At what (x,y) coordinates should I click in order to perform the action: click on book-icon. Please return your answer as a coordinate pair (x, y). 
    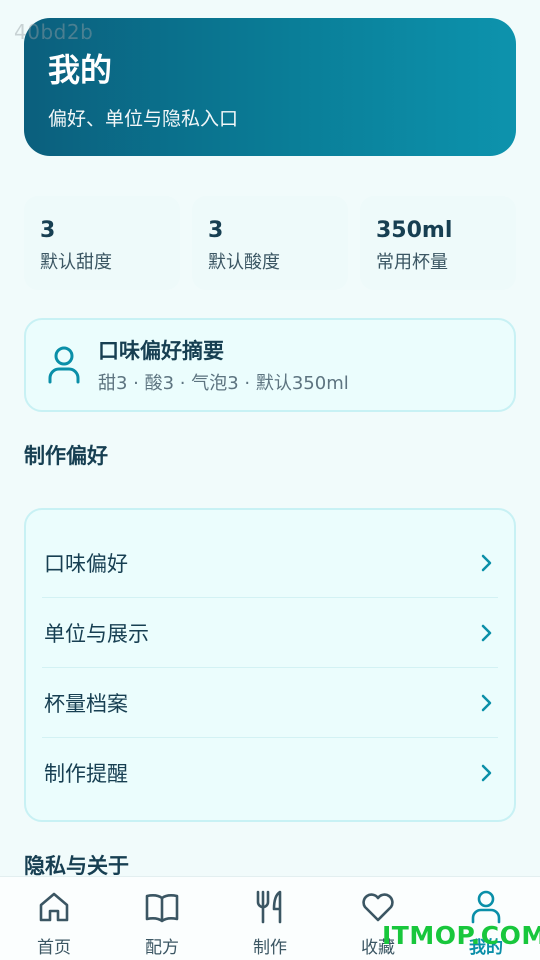
    Looking at the image, I should click on (162, 908).